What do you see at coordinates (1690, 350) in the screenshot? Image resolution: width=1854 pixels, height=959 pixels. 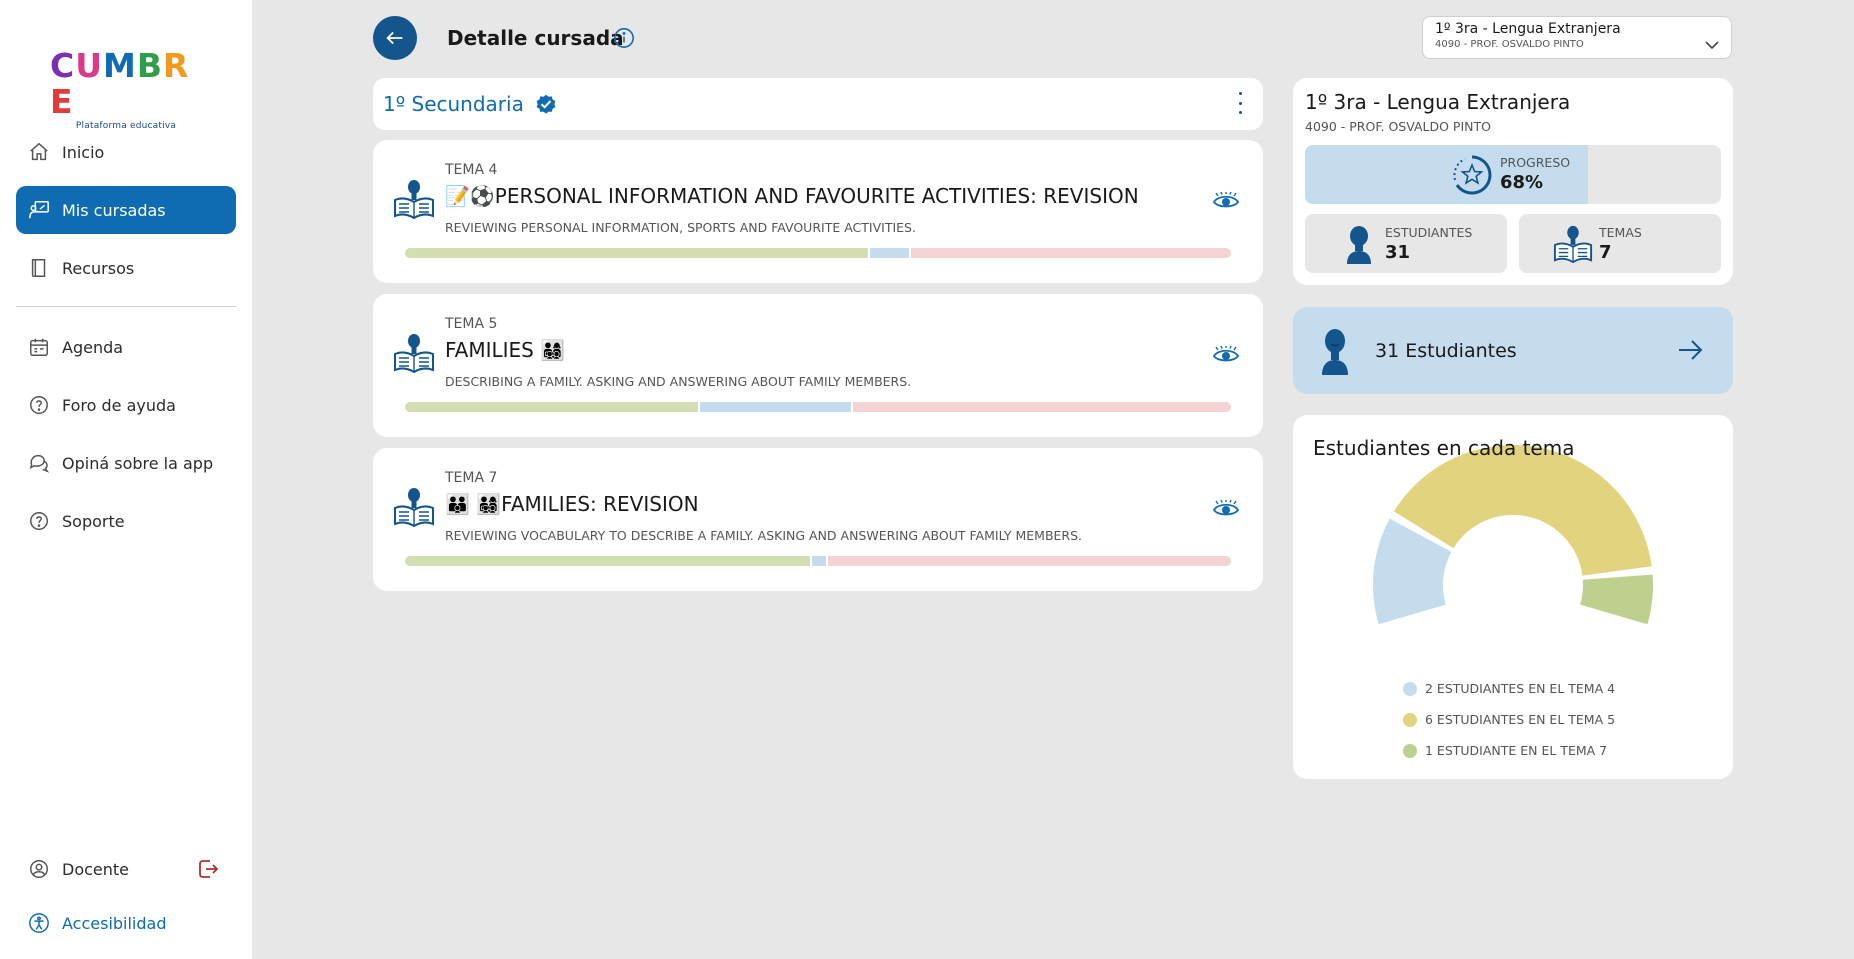 I see `arrow-right-icon` at bounding box center [1690, 350].